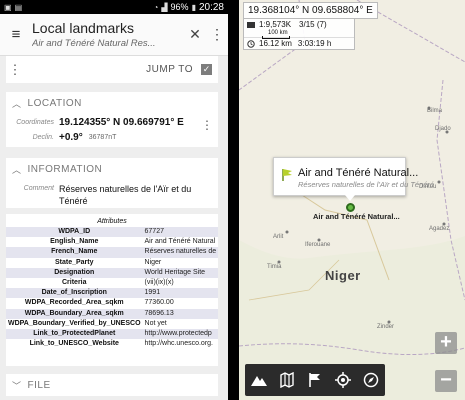 The width and height of the screenshot is (465, 400). What do you see at coordinates (251, 43) in the screenshot?
I see `clock-icon` at bounding box center [251, 43].